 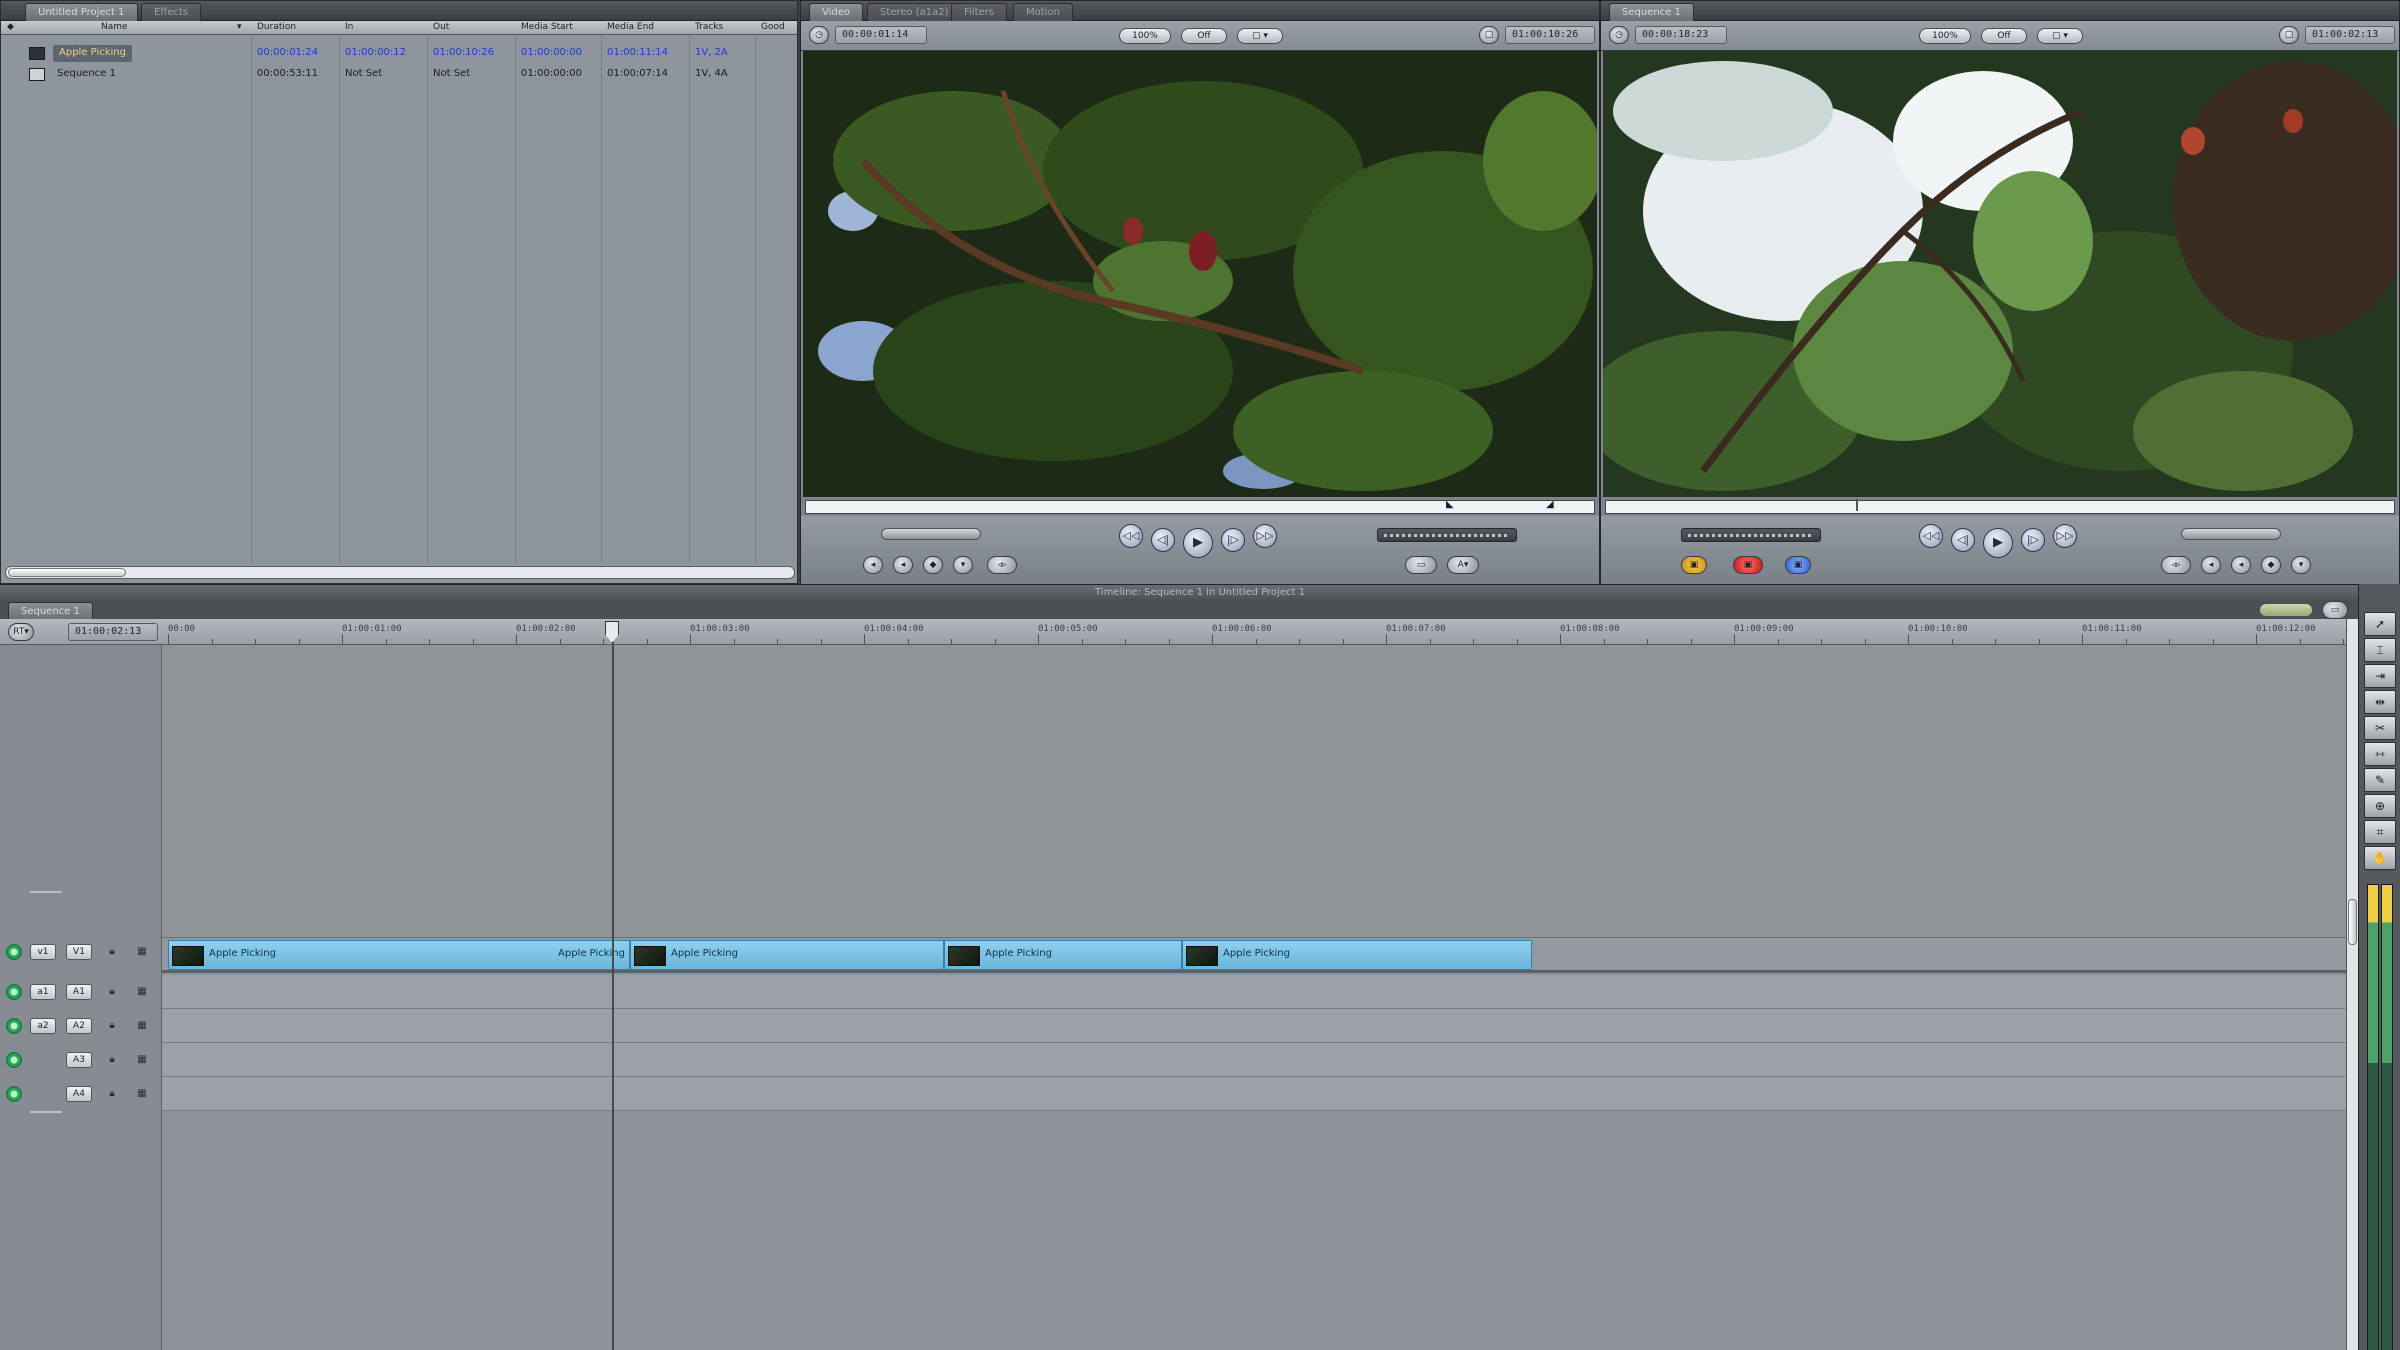 What do you see at coordinates (1200, 506) in the screenshot?
I see `viewer-scrubber-bar: ◣ ◢` at bounding box center [1200, 506].